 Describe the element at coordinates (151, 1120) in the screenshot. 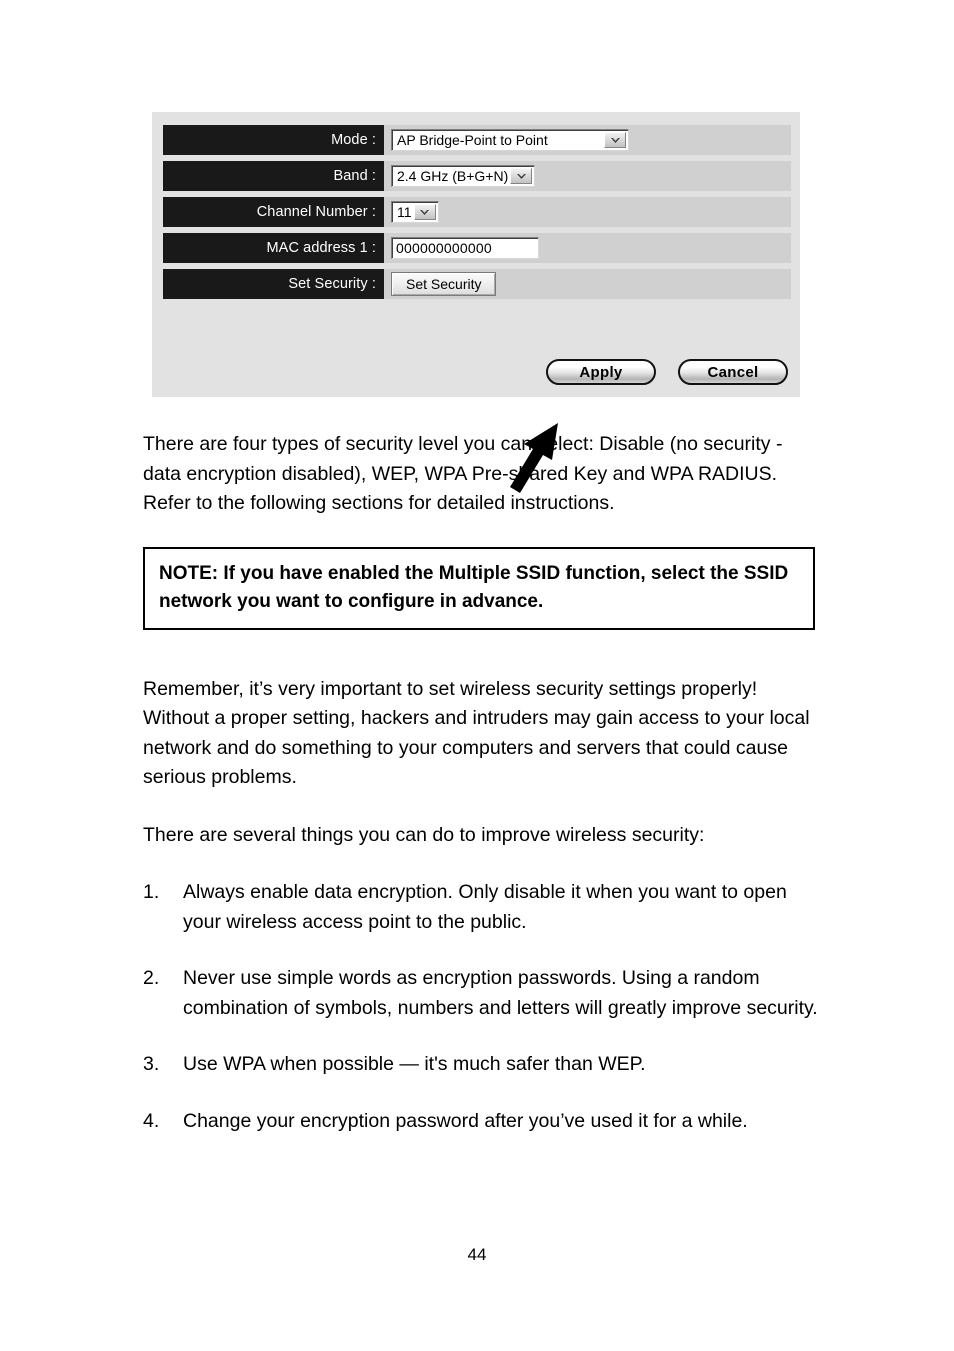

I see `list-item-number: 4.` at that location.